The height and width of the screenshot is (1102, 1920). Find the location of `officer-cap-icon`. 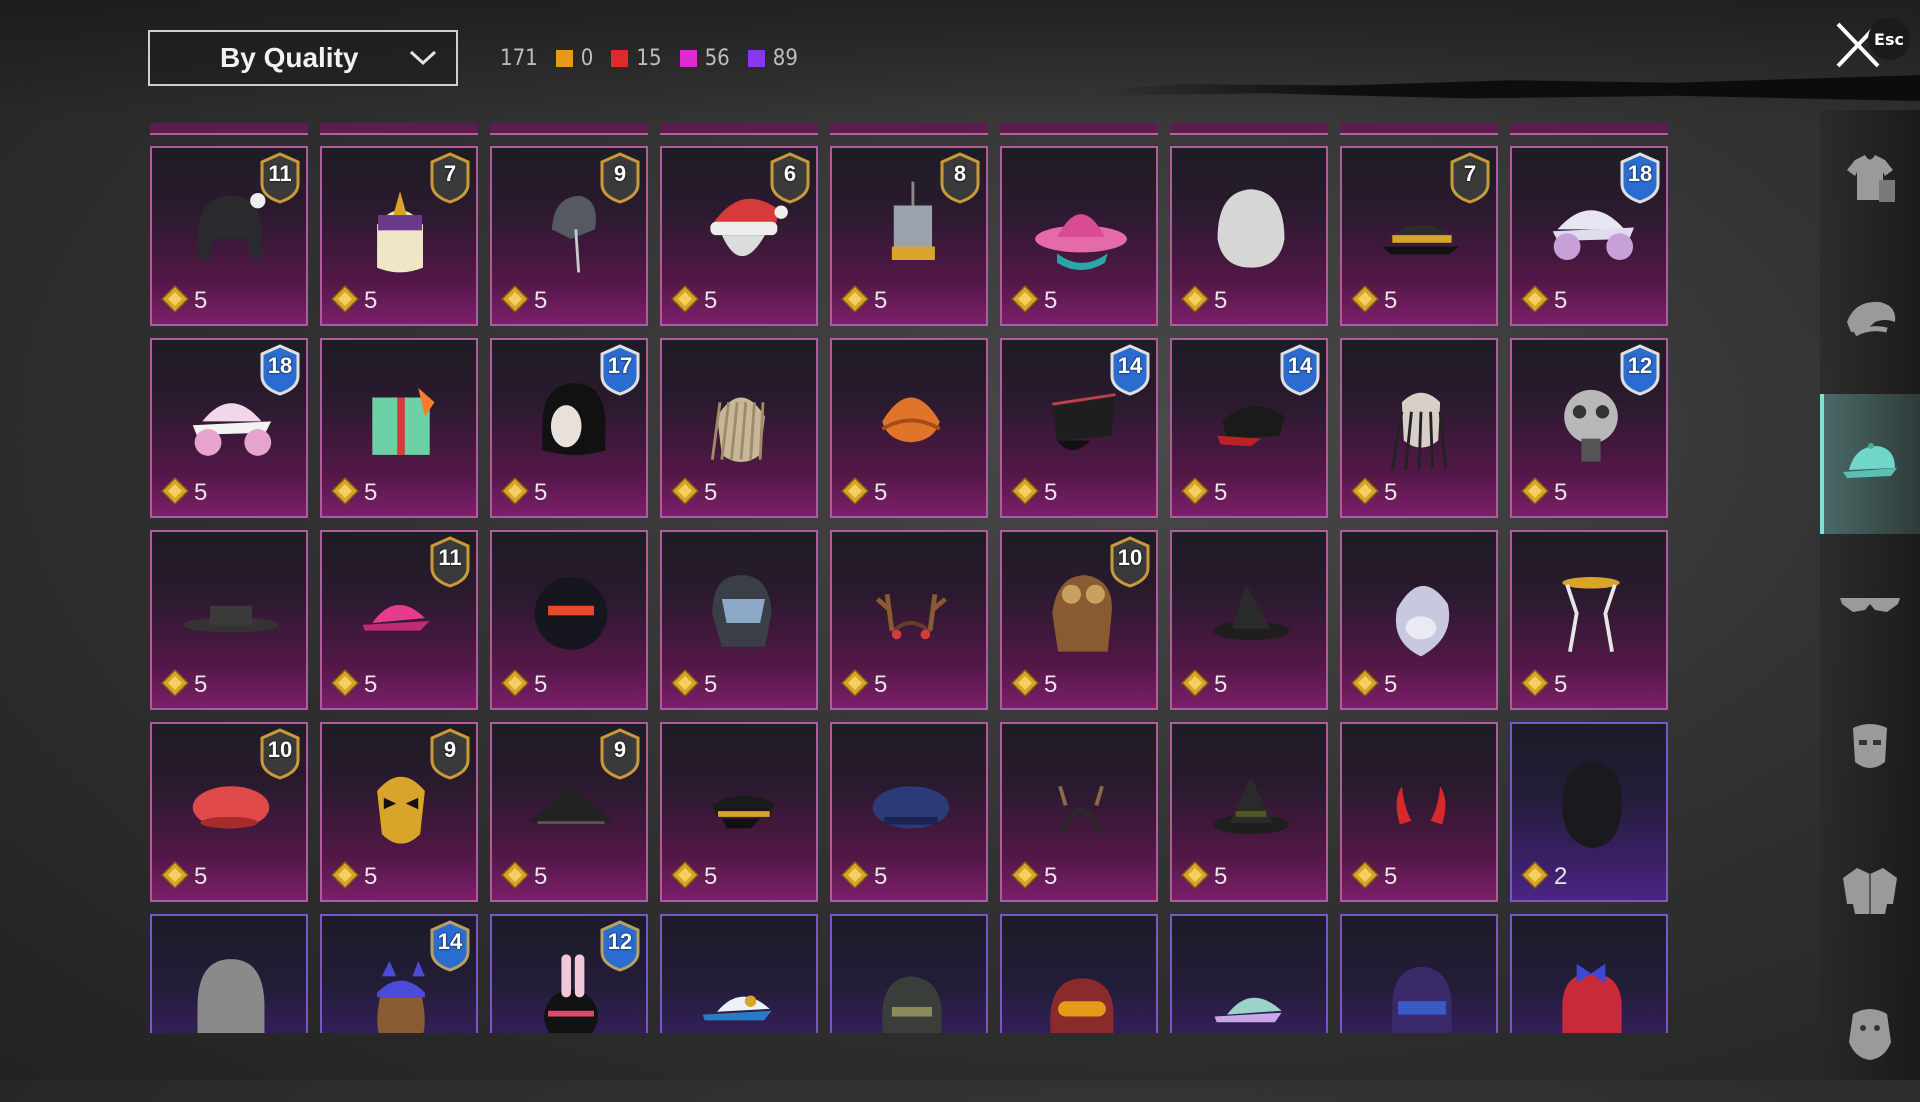

officer-cap-icon is located at coordinates (741, 803).